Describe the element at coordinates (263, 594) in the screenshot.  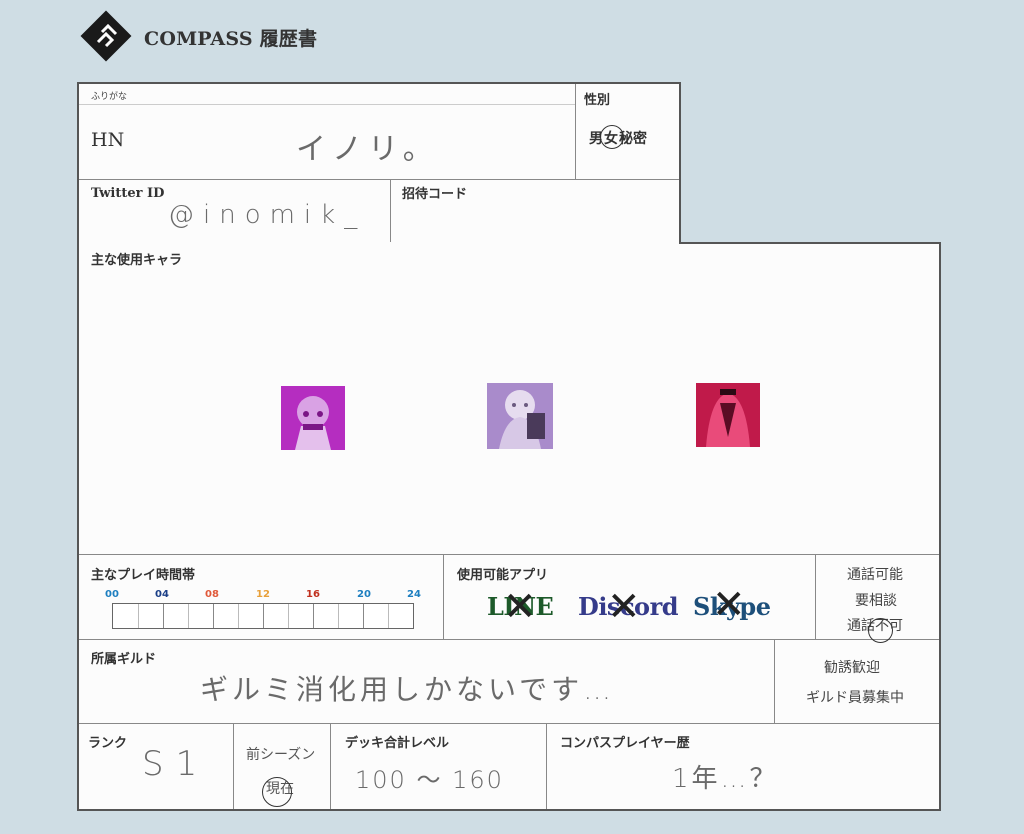
I see `time-tick-label: 12` at that location.